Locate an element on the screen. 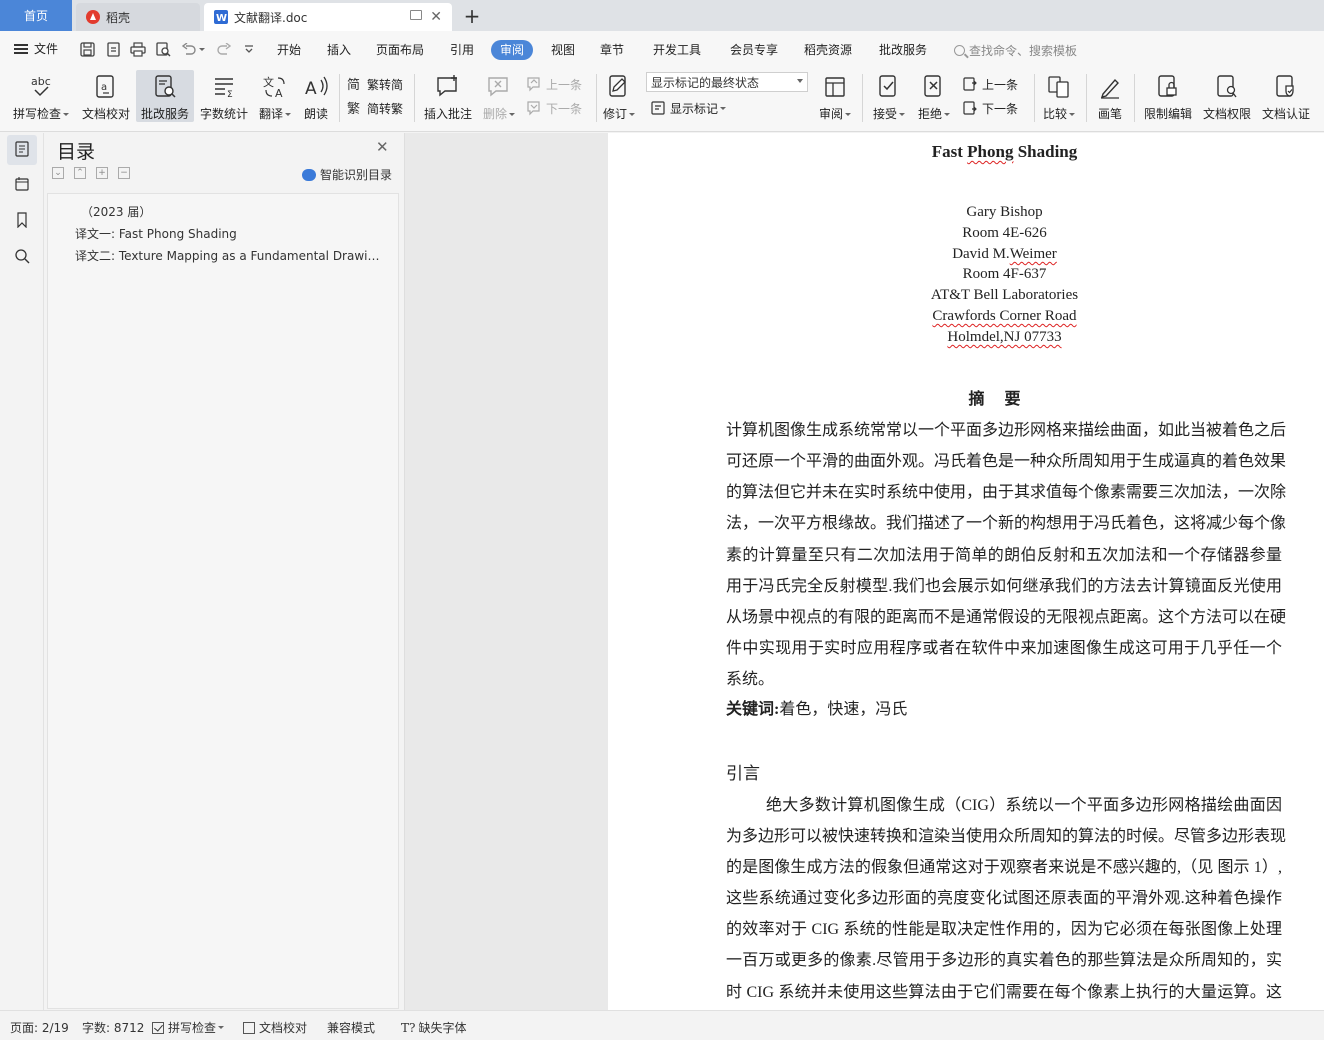 The height and width of the screenshot is (1040, 1324). delete-comment-button: 删除 is located at coordinates (499, 96).